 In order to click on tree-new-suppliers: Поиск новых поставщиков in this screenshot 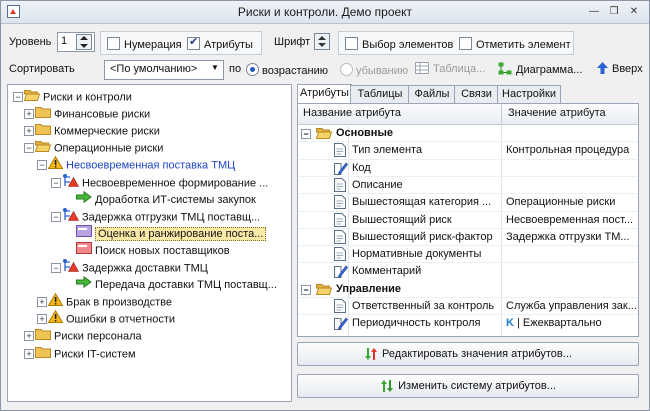, I will do `click(153, 250)`.